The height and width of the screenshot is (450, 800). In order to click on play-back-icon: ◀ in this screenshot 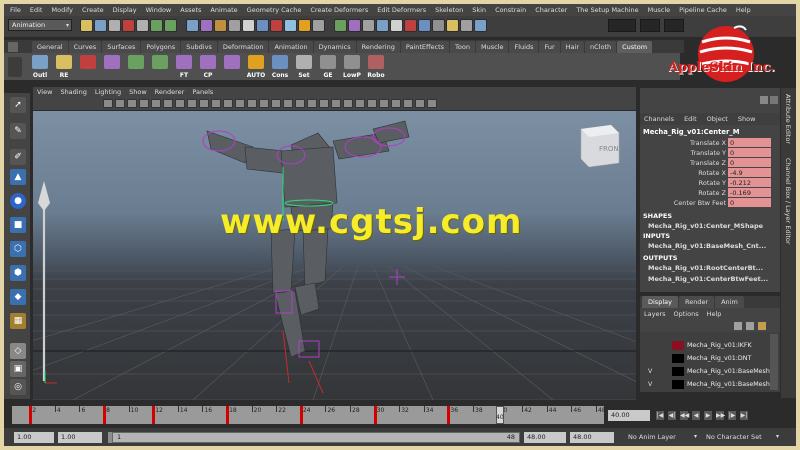, I will do `click(696, 415)`.